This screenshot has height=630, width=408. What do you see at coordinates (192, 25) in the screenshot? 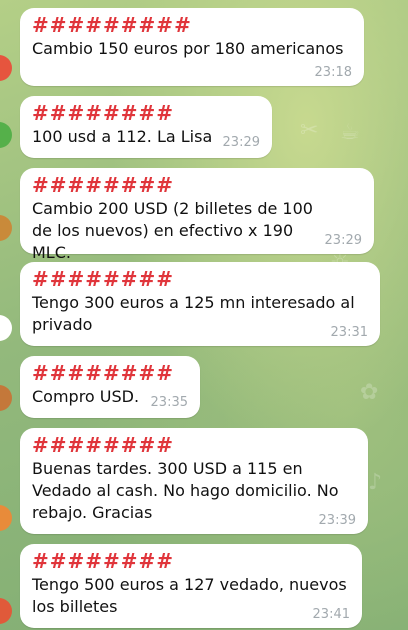
I see `sender-name: #########` at bounding box center [192, 25].